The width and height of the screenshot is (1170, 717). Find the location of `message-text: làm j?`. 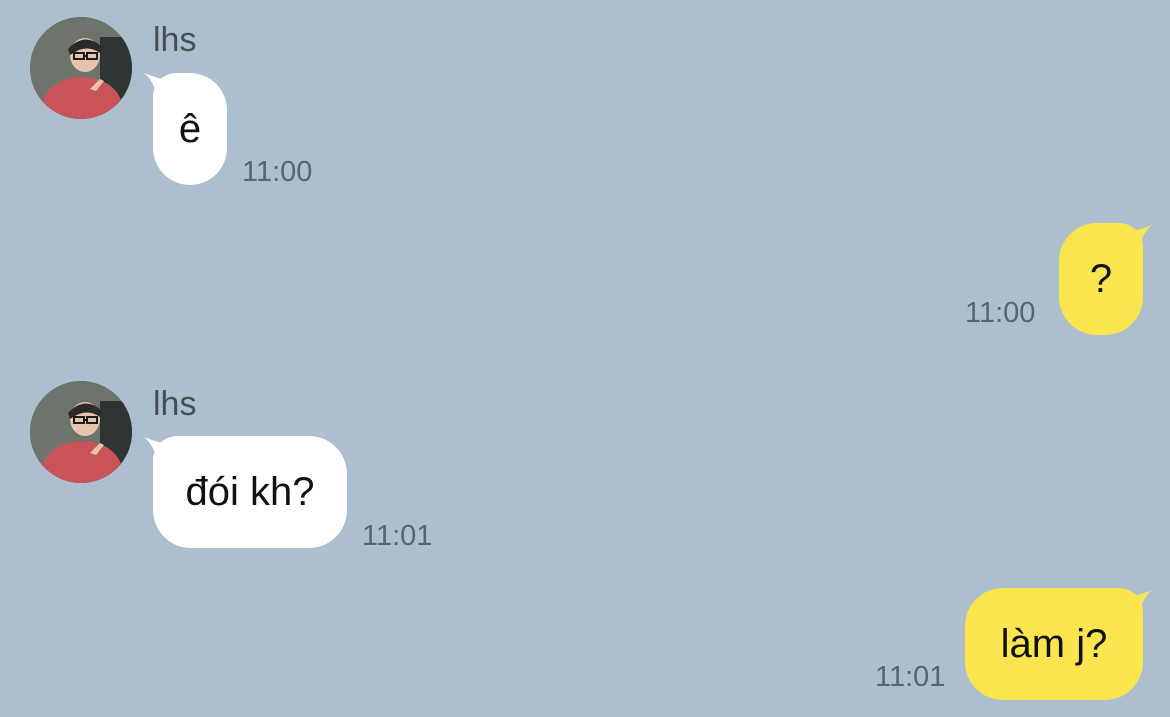

message-text: làm j? is located at coordinates (1054, 643).